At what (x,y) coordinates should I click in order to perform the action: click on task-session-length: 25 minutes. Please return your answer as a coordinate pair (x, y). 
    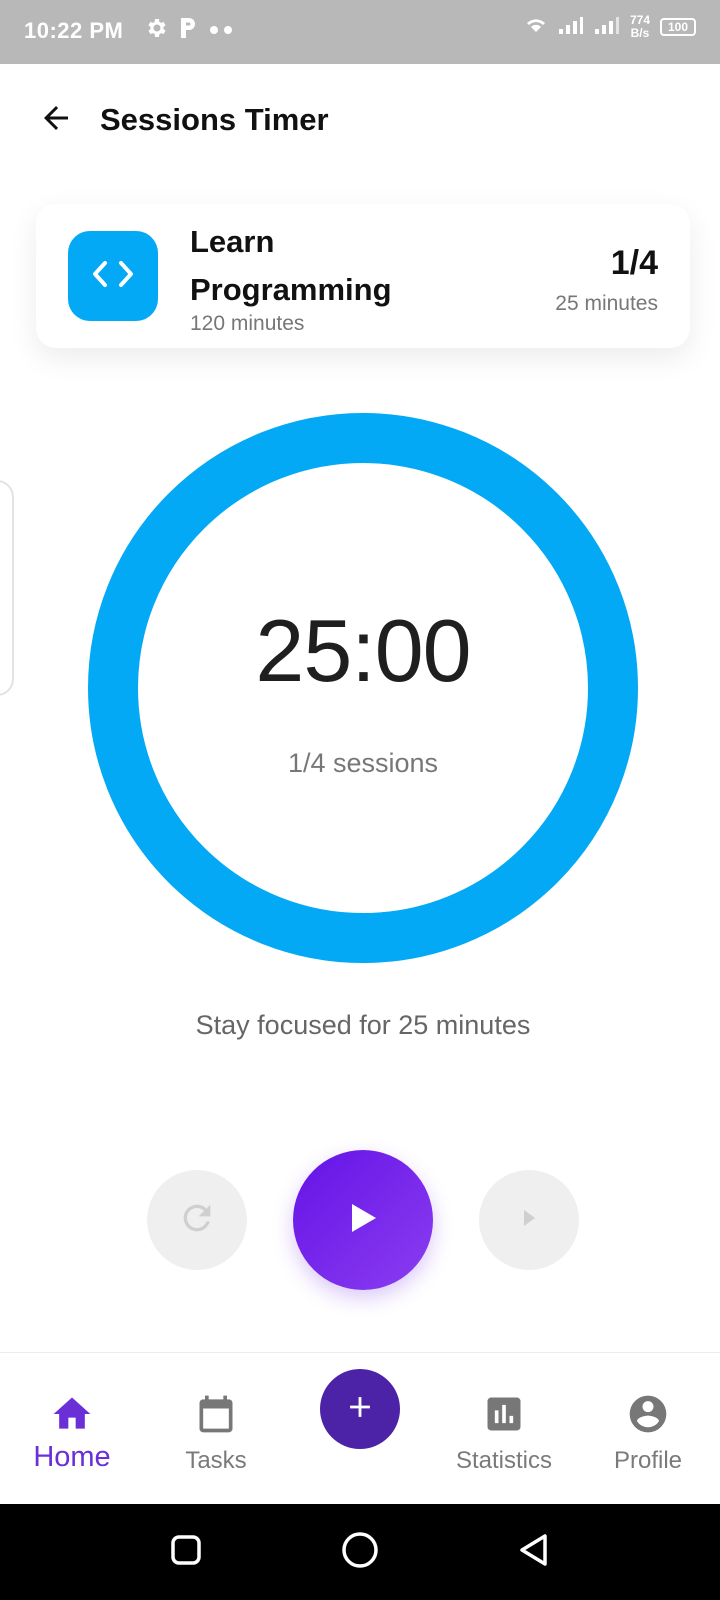
    Looking at the image, I should click on (606, 303).